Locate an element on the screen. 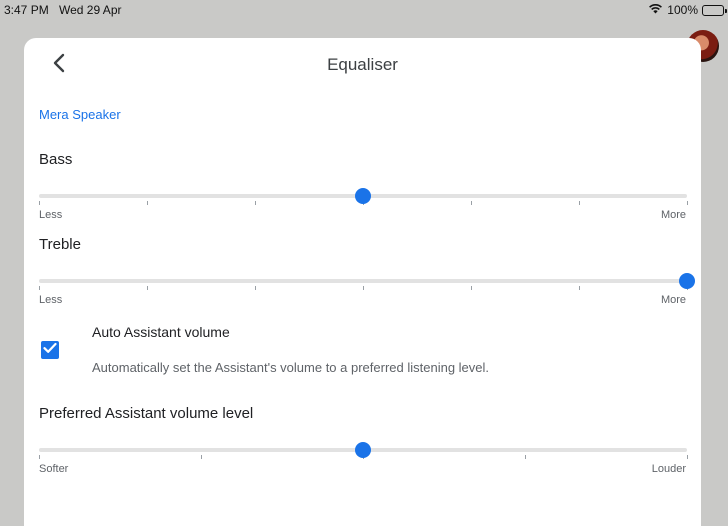  page-title: Equaliser is located at coordinates (362, 64).